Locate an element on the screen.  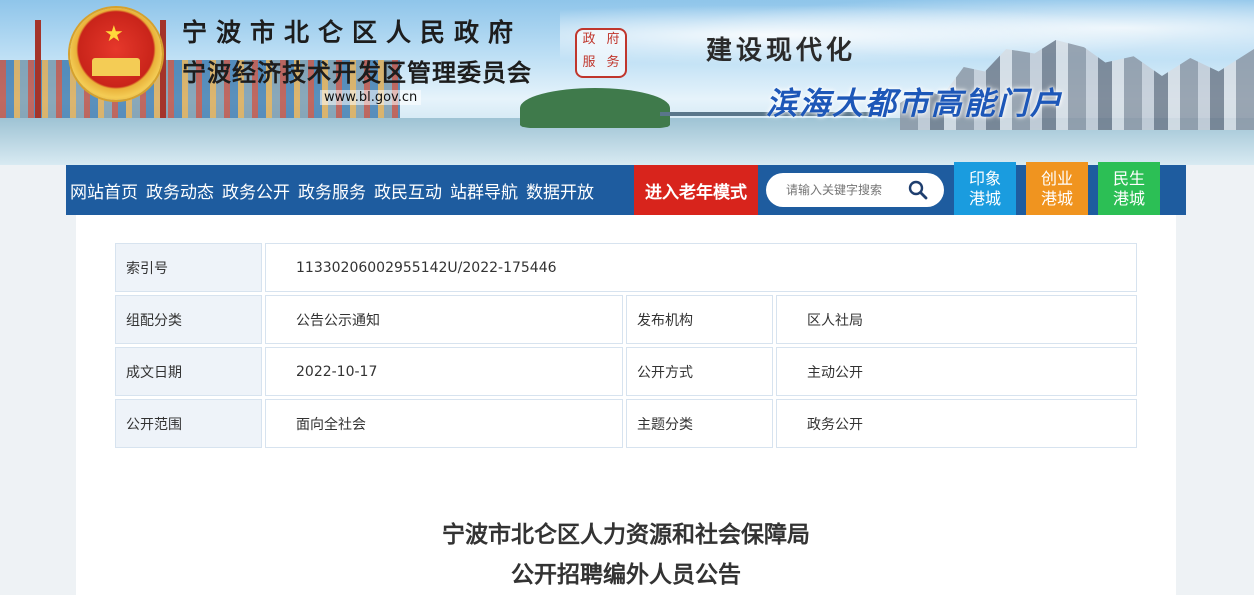
nav-item-site-group: 站群导航 is located at coordinates (484, 190).